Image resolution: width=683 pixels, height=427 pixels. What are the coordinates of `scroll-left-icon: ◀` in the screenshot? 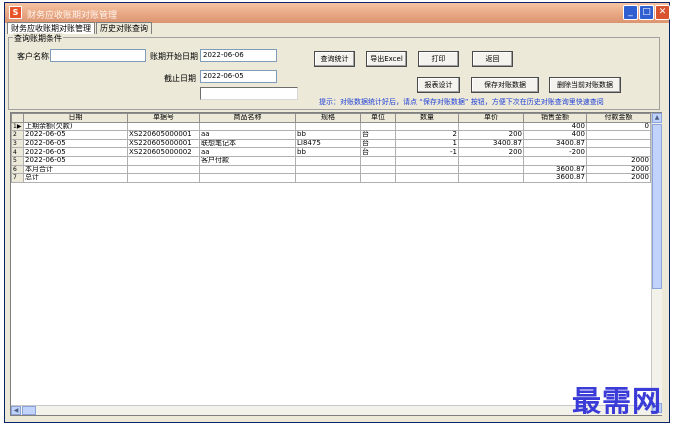 It's located at (16, 410).